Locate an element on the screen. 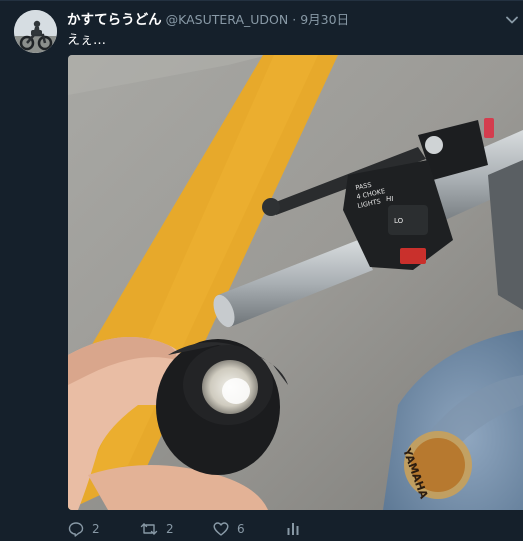 This screenshot has width=523, height=541. retweet-icon is located at coordinates (149, 529).